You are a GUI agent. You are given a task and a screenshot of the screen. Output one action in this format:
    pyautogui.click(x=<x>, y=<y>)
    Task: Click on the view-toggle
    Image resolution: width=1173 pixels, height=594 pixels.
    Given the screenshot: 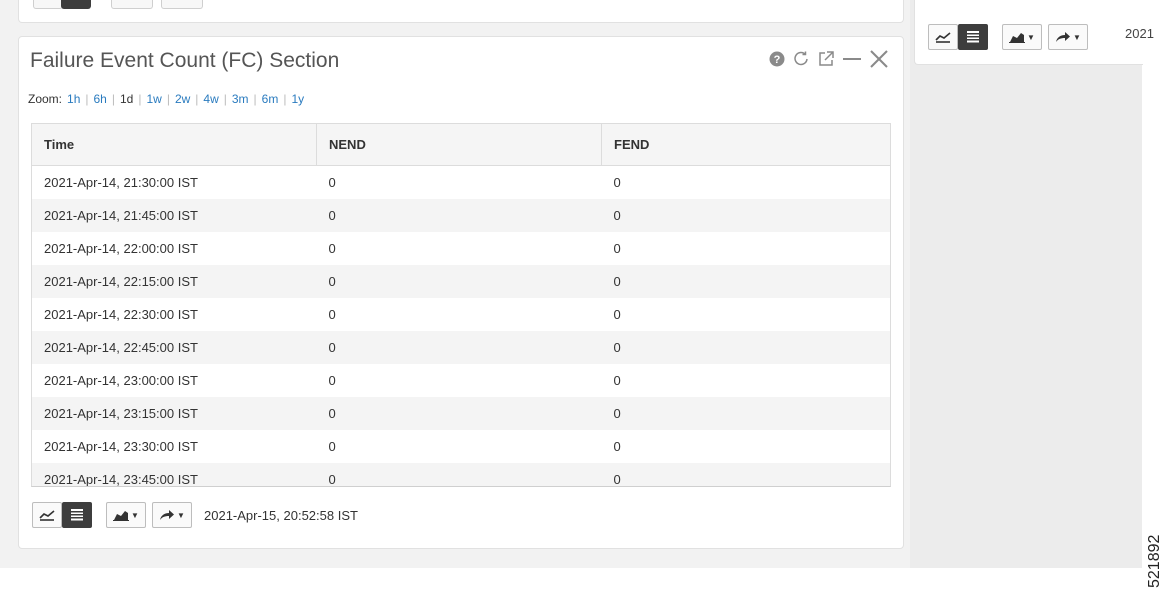 What is the action you would take?
    pyautogui.click(x=62, y=515)
    